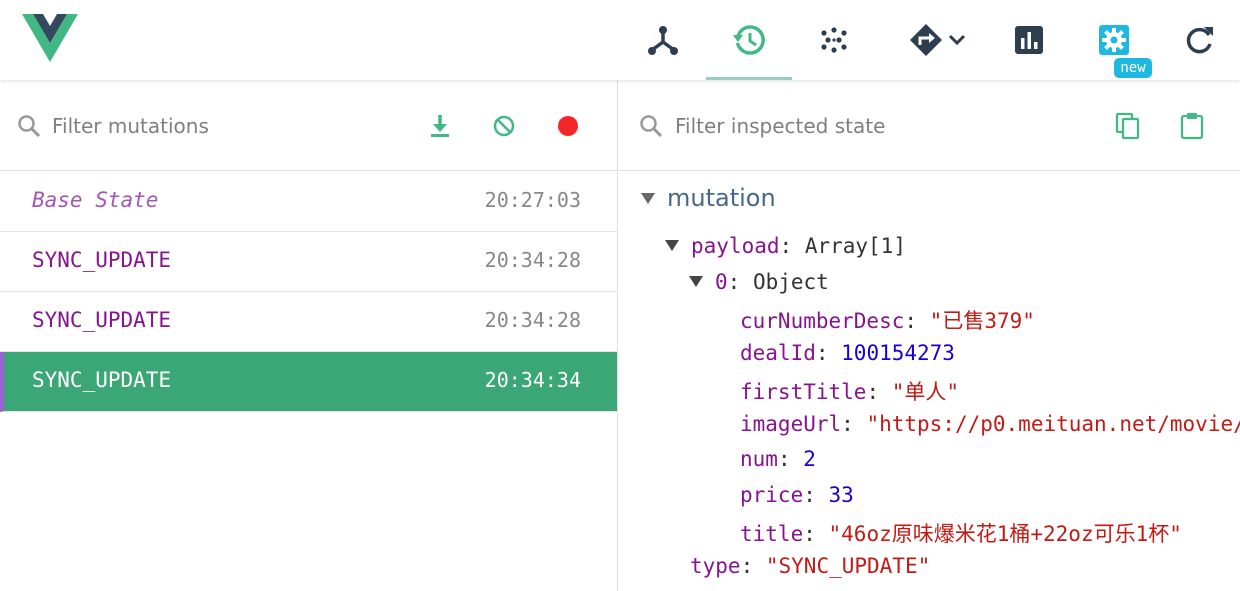 The image size is (1240, 591). What do you see at coordinates (809, 459) in the screenshot?
I see `property-value: 2` at bounding box center [809, 459].